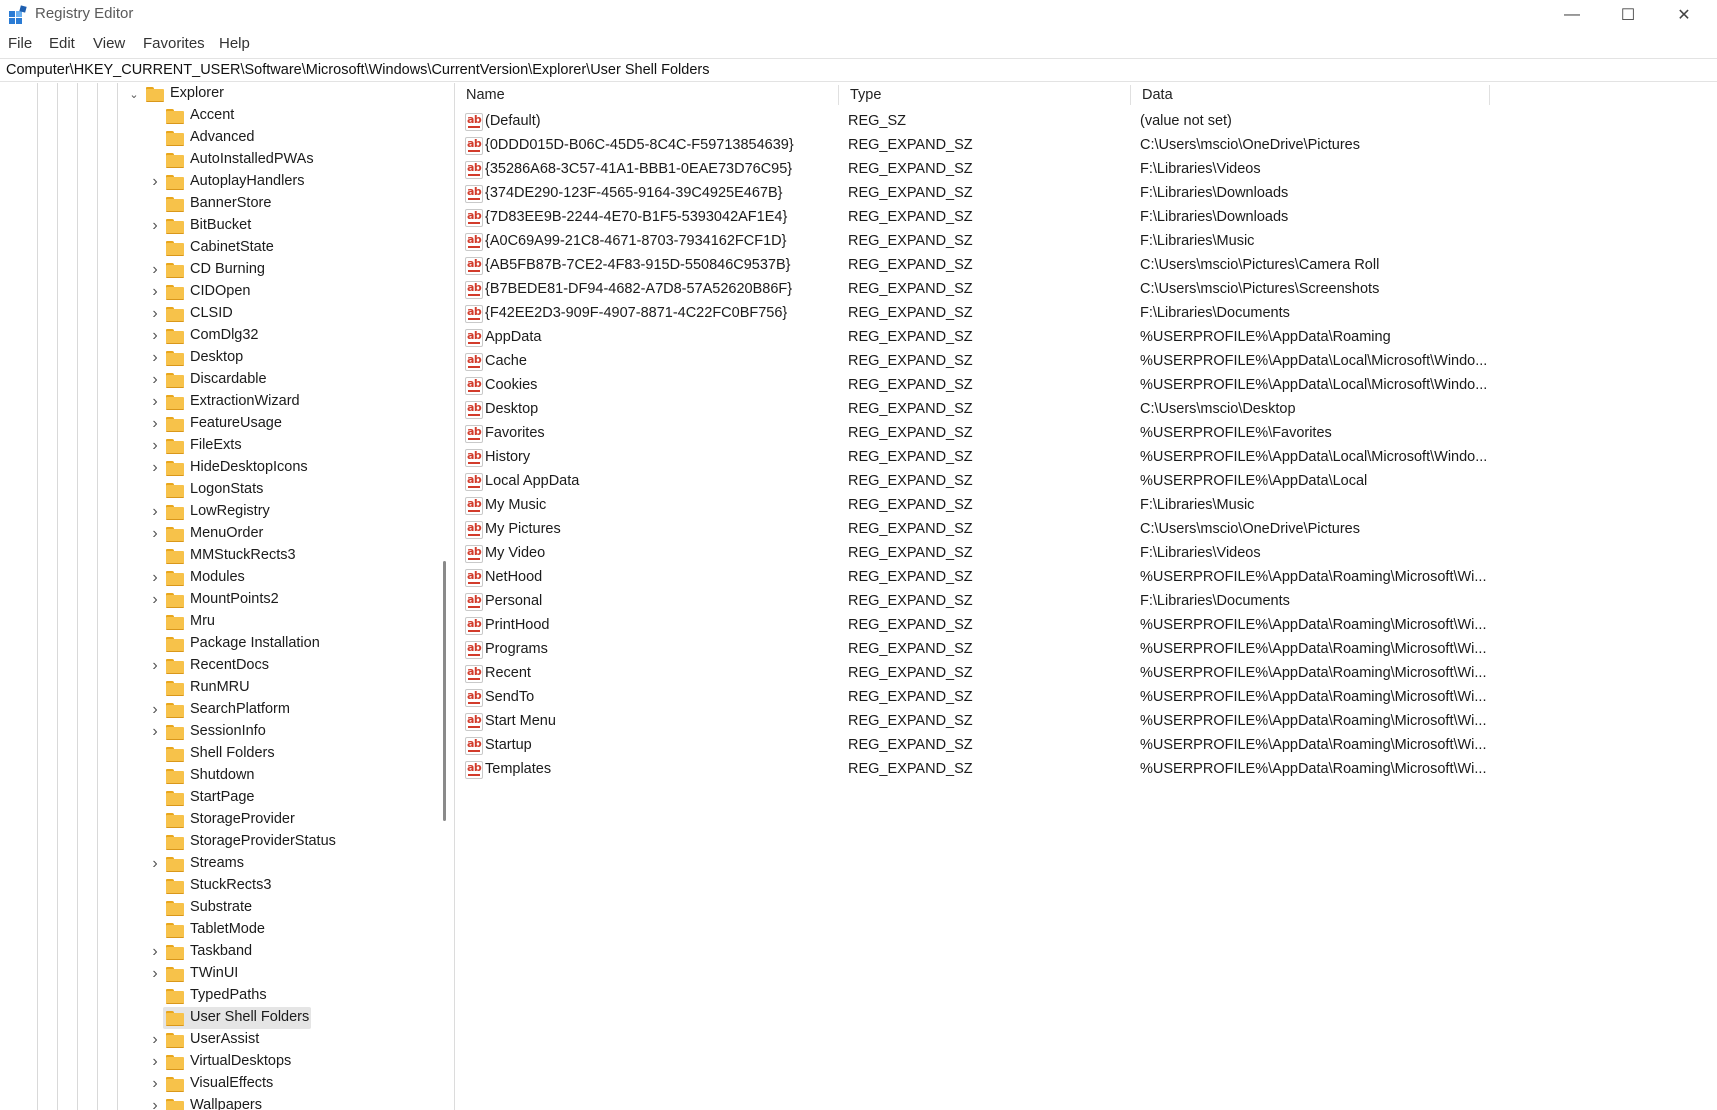 The image size is (1717, 1110). What do you see at coordinates (215, 358) in the screenshot?
I see `tree-item: › Desktop` at bounding box center [215, 358].